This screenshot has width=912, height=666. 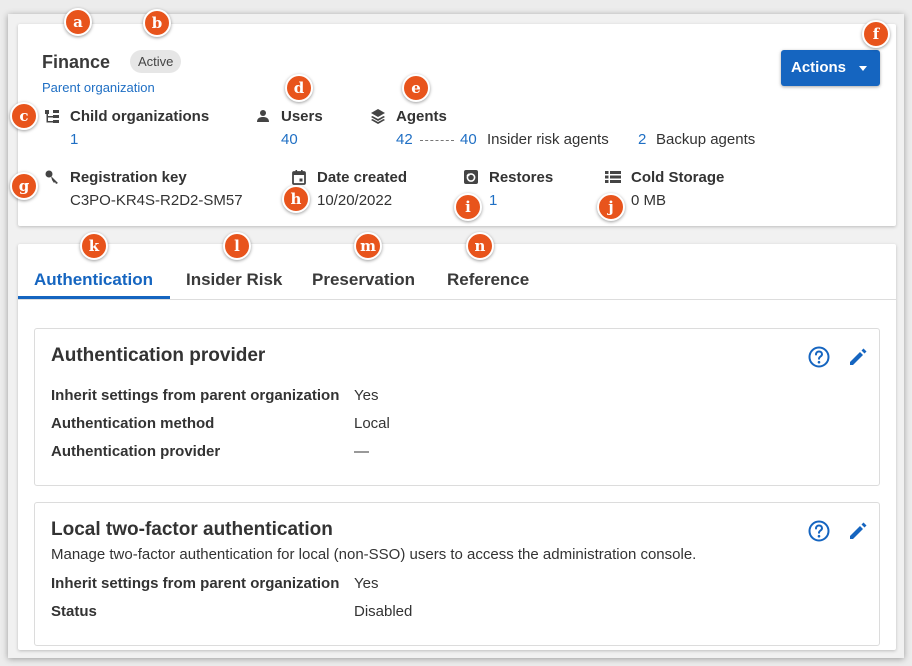 I want to click on tab-authentication: Authentication, so click(x=93, y=280).